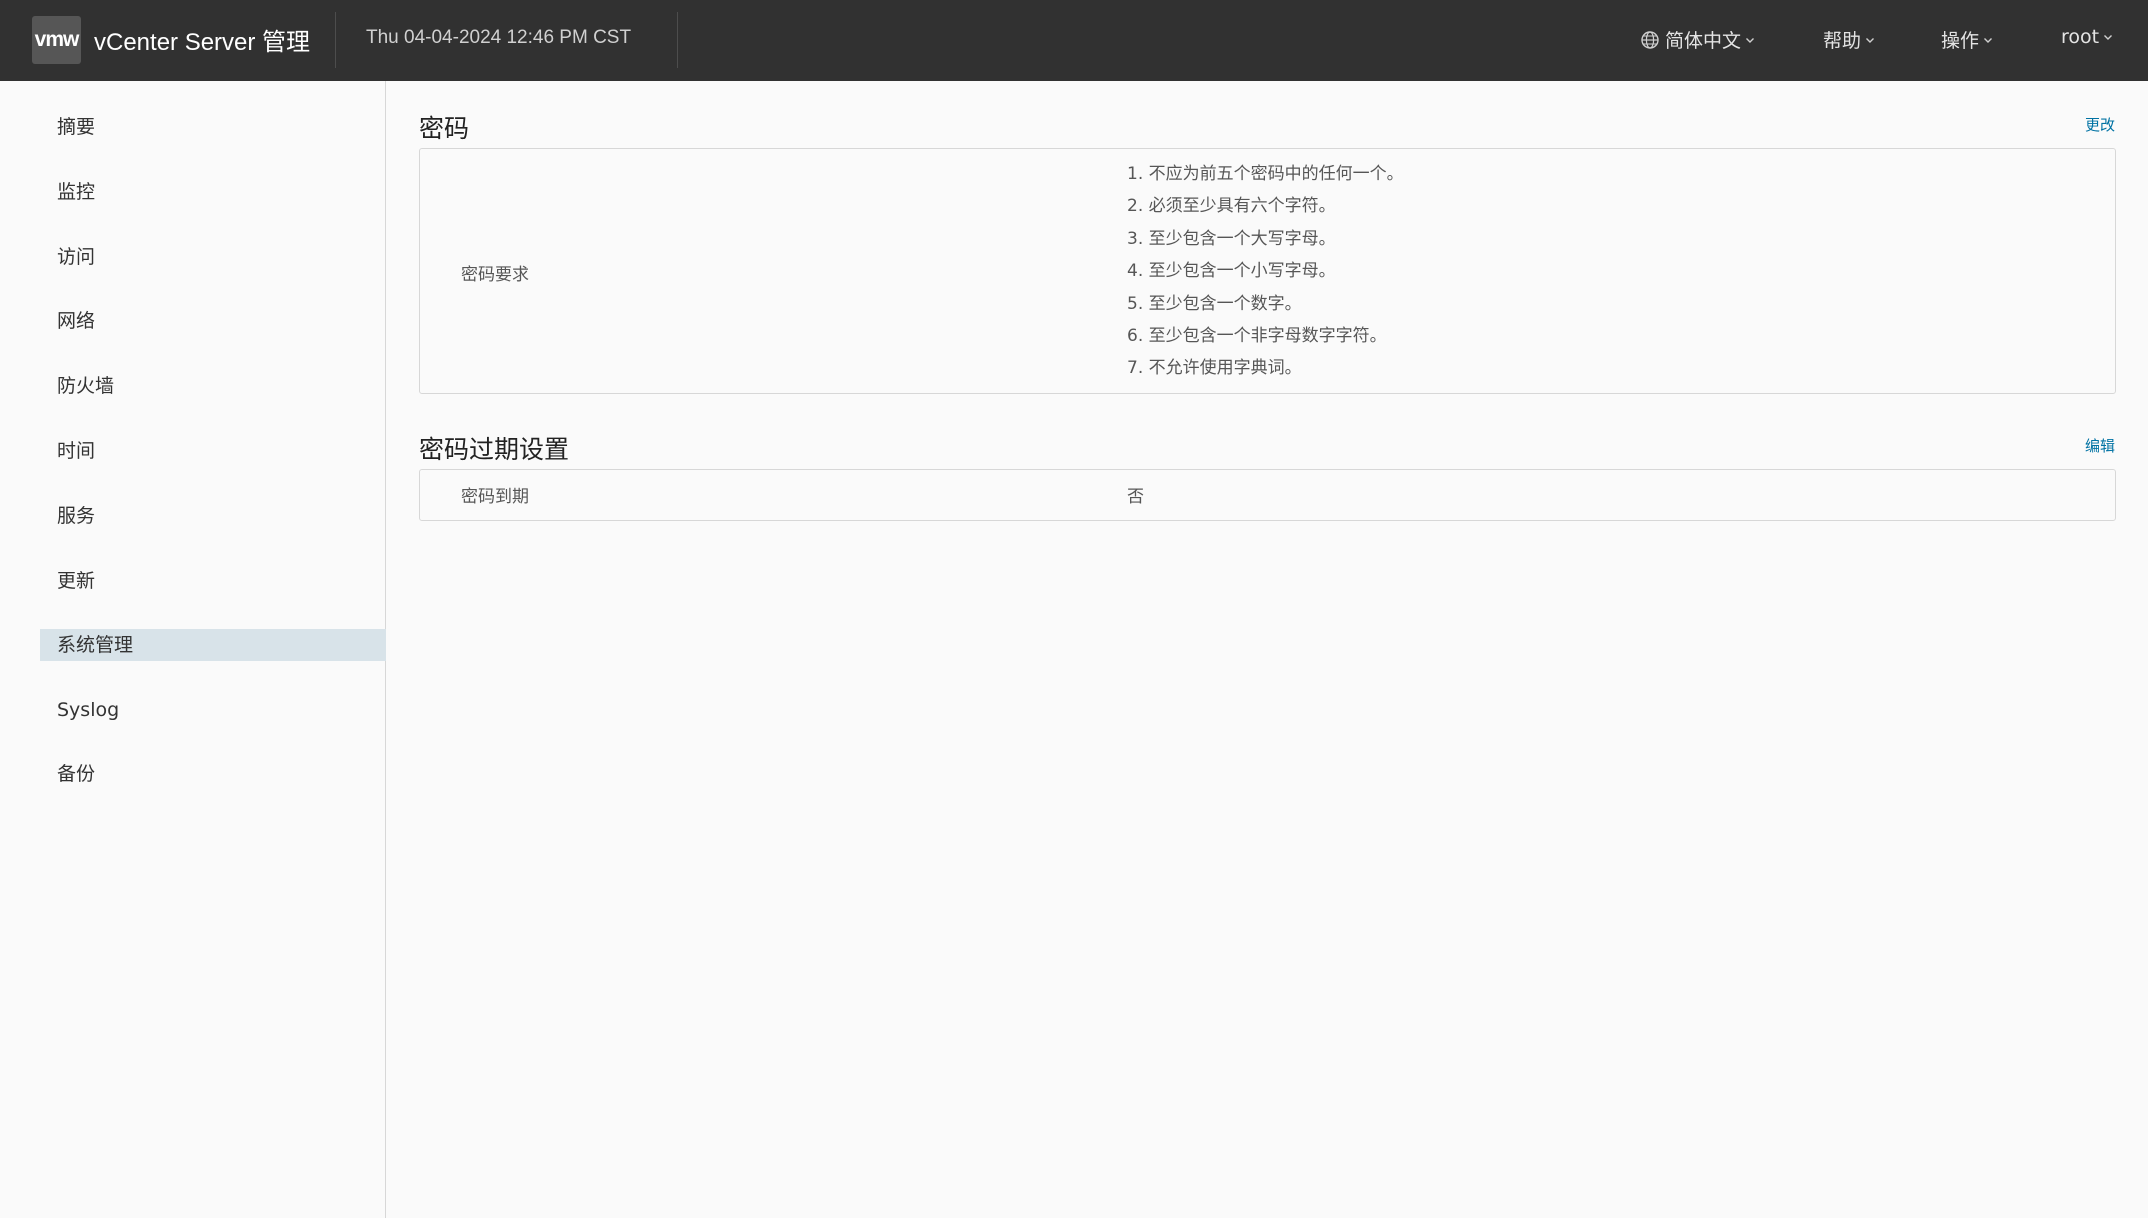  What do you see at coordinates (2100, 445) in the screenshot?
I see `edit-expiry-link: 编辑` at bounding box center [2100, 445].